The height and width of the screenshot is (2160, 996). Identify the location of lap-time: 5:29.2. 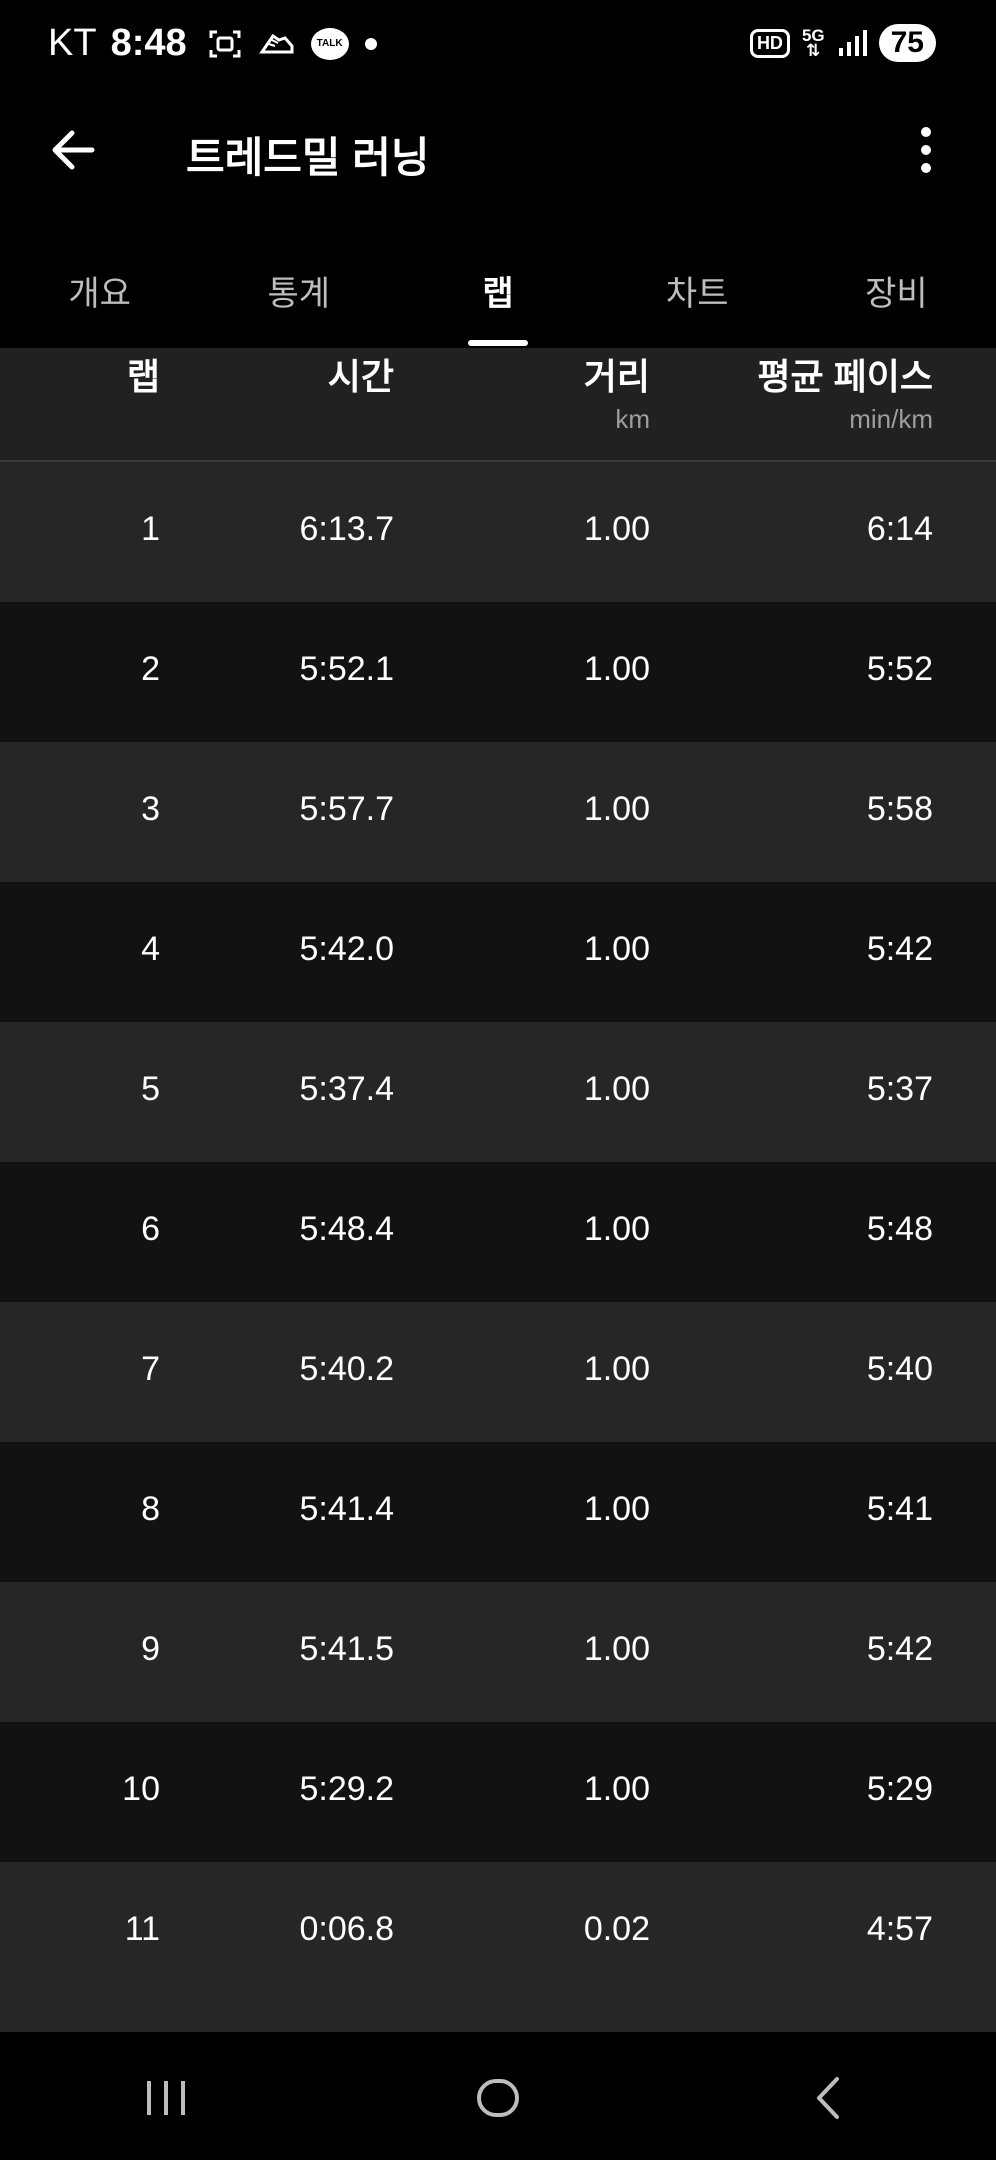
(346, 1789).